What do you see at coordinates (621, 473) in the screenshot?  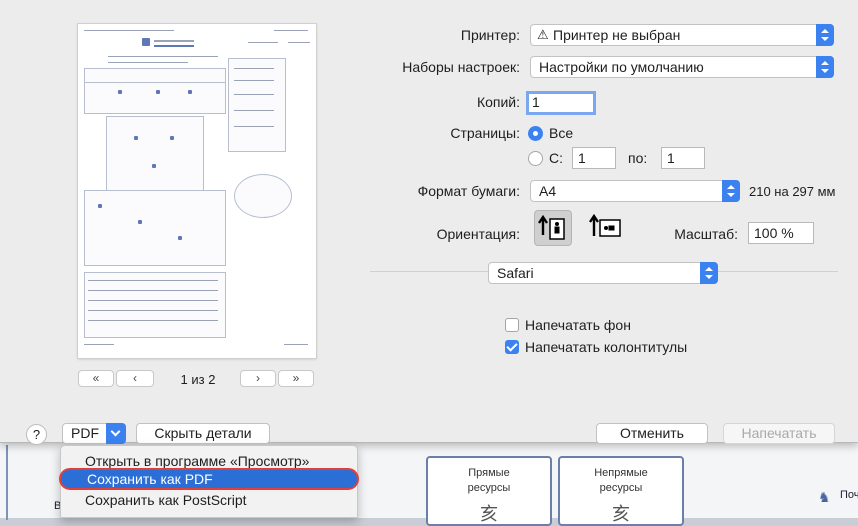 I see `card-line-1: Непрямые` at bounding box center [621, 473].